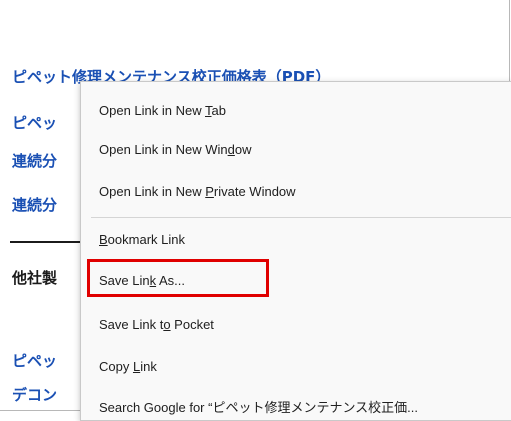  Describe the element at coordinates (156, 325) in the screenshot. I see `menu-item-save-link-to-pocket: Save Link to Pocket` at that location.